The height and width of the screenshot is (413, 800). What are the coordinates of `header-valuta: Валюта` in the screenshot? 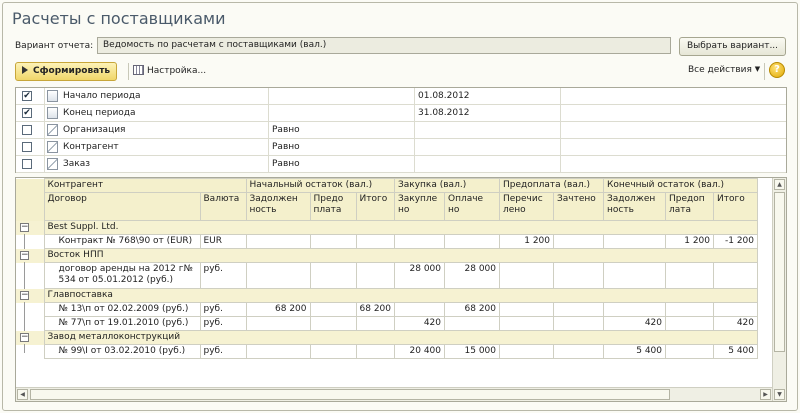 It's located at (223, 206).